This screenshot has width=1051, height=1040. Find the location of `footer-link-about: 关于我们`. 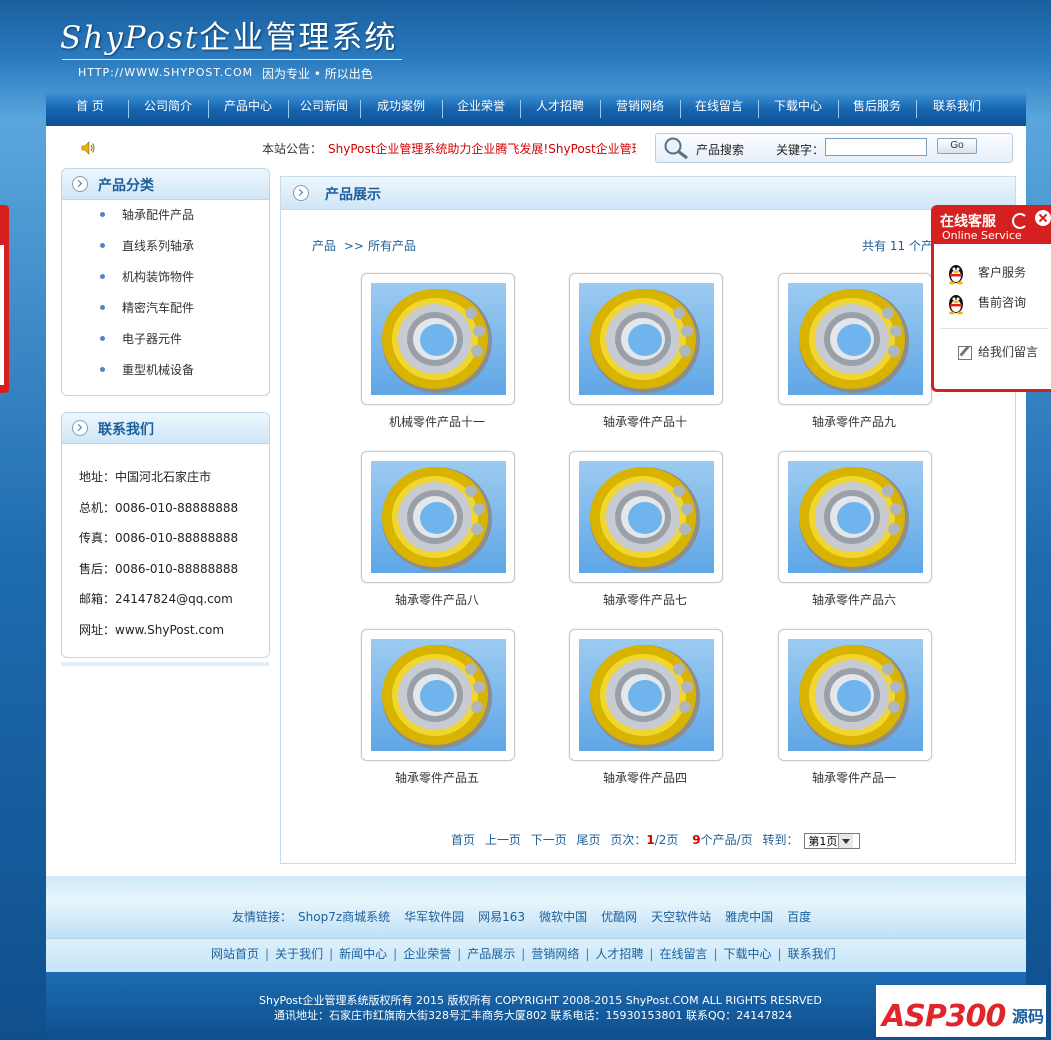

footer-link-about: 关于我们 is located at coordinates (299, 954).